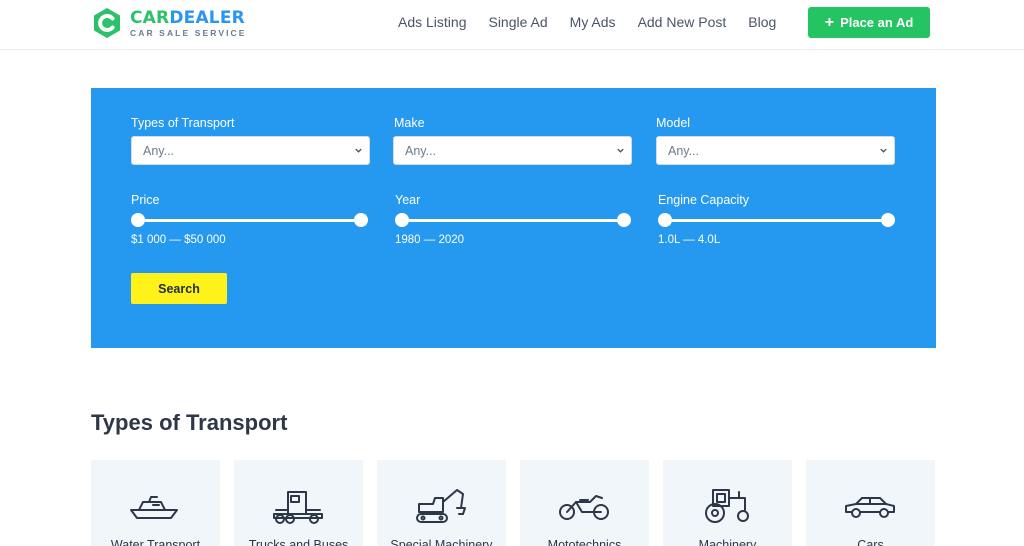  I want to click on c-letter-logo-icon, so click(107, 23).